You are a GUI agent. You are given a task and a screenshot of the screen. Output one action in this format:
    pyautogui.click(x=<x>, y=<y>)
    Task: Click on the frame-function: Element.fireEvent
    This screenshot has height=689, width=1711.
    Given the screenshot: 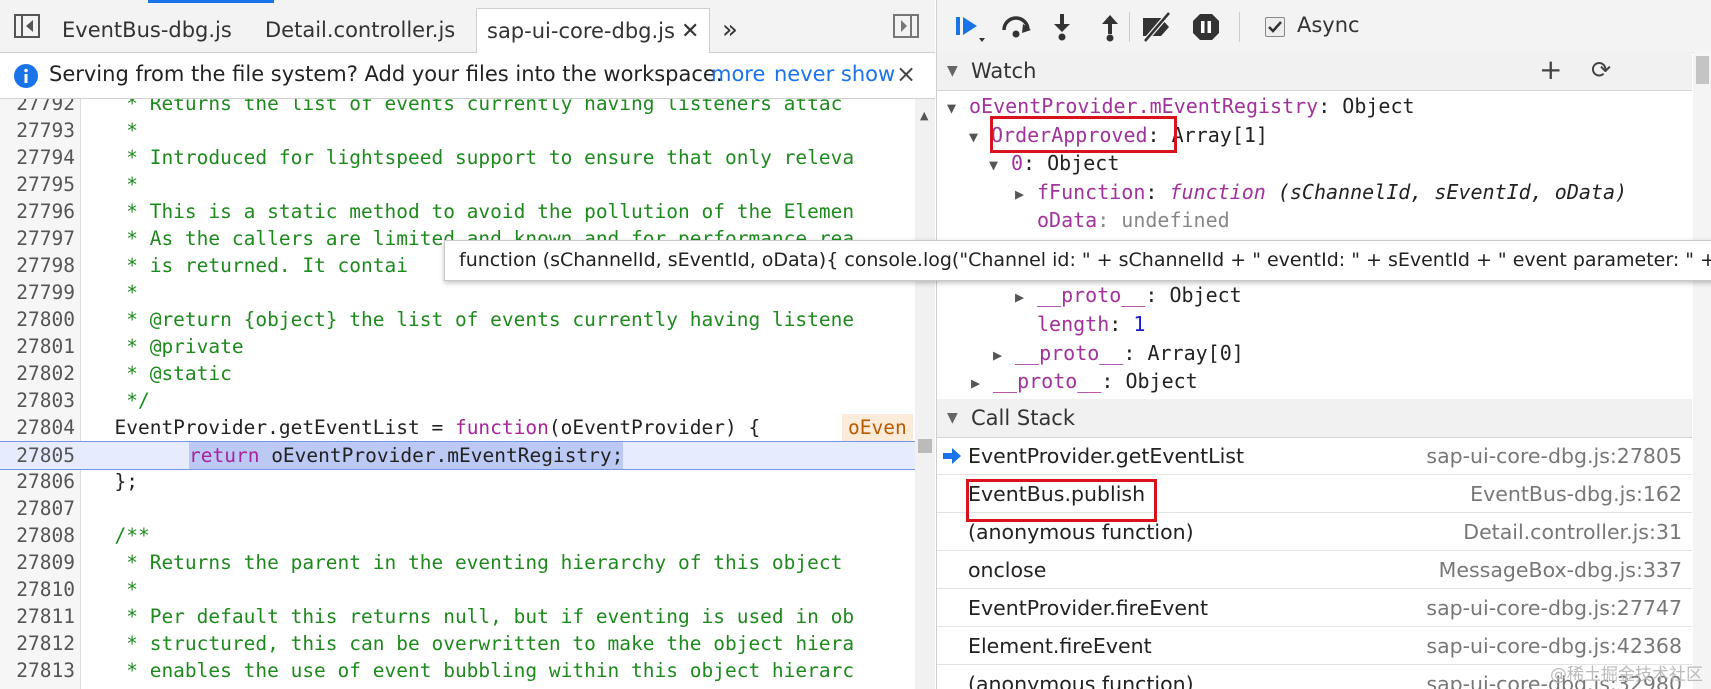 What is the action you would take?
    pyautogui.click(x=1060, y=646)
    